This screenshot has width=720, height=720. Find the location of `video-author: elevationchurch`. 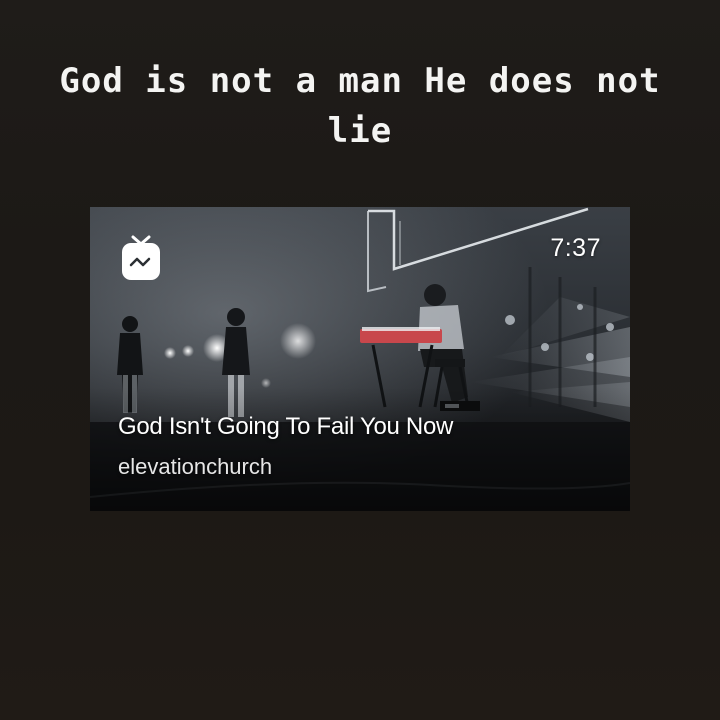

video-author: elevationchurch is located at coordinates (195, 466).